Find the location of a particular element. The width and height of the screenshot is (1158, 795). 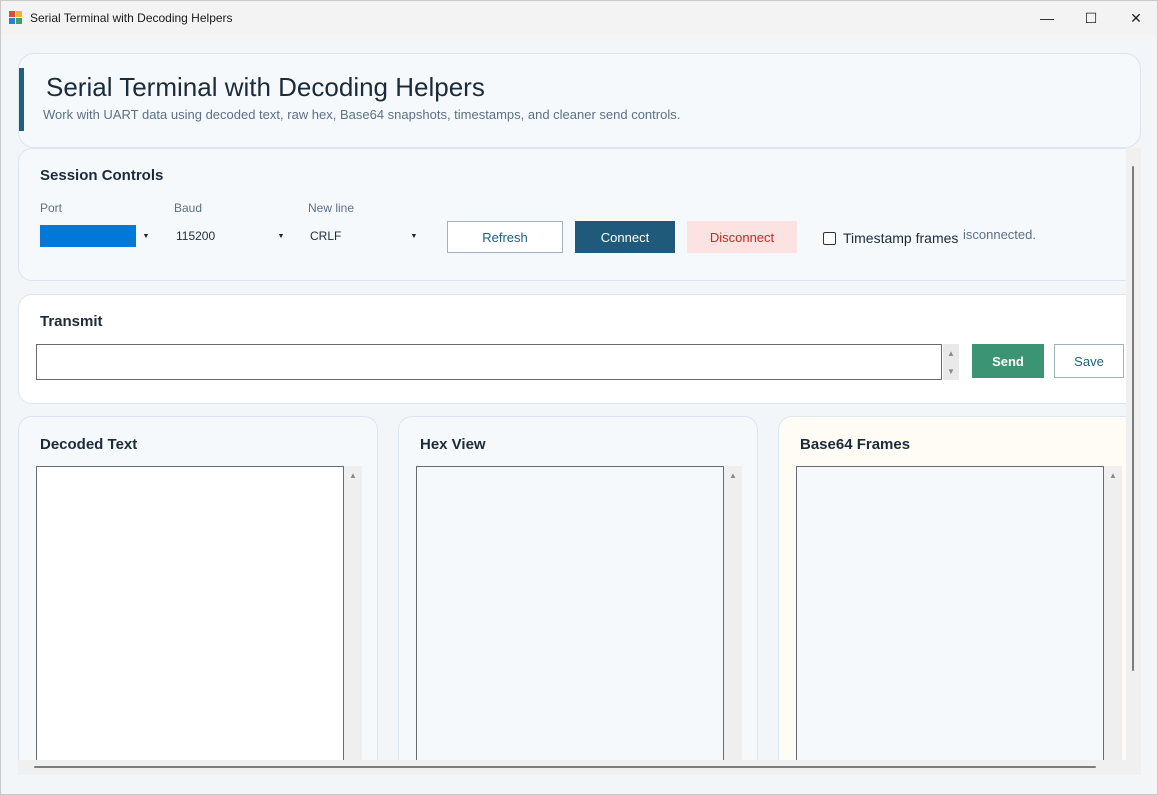

timestamp-option: Timestamp frames is located at coordinates (890, 238).